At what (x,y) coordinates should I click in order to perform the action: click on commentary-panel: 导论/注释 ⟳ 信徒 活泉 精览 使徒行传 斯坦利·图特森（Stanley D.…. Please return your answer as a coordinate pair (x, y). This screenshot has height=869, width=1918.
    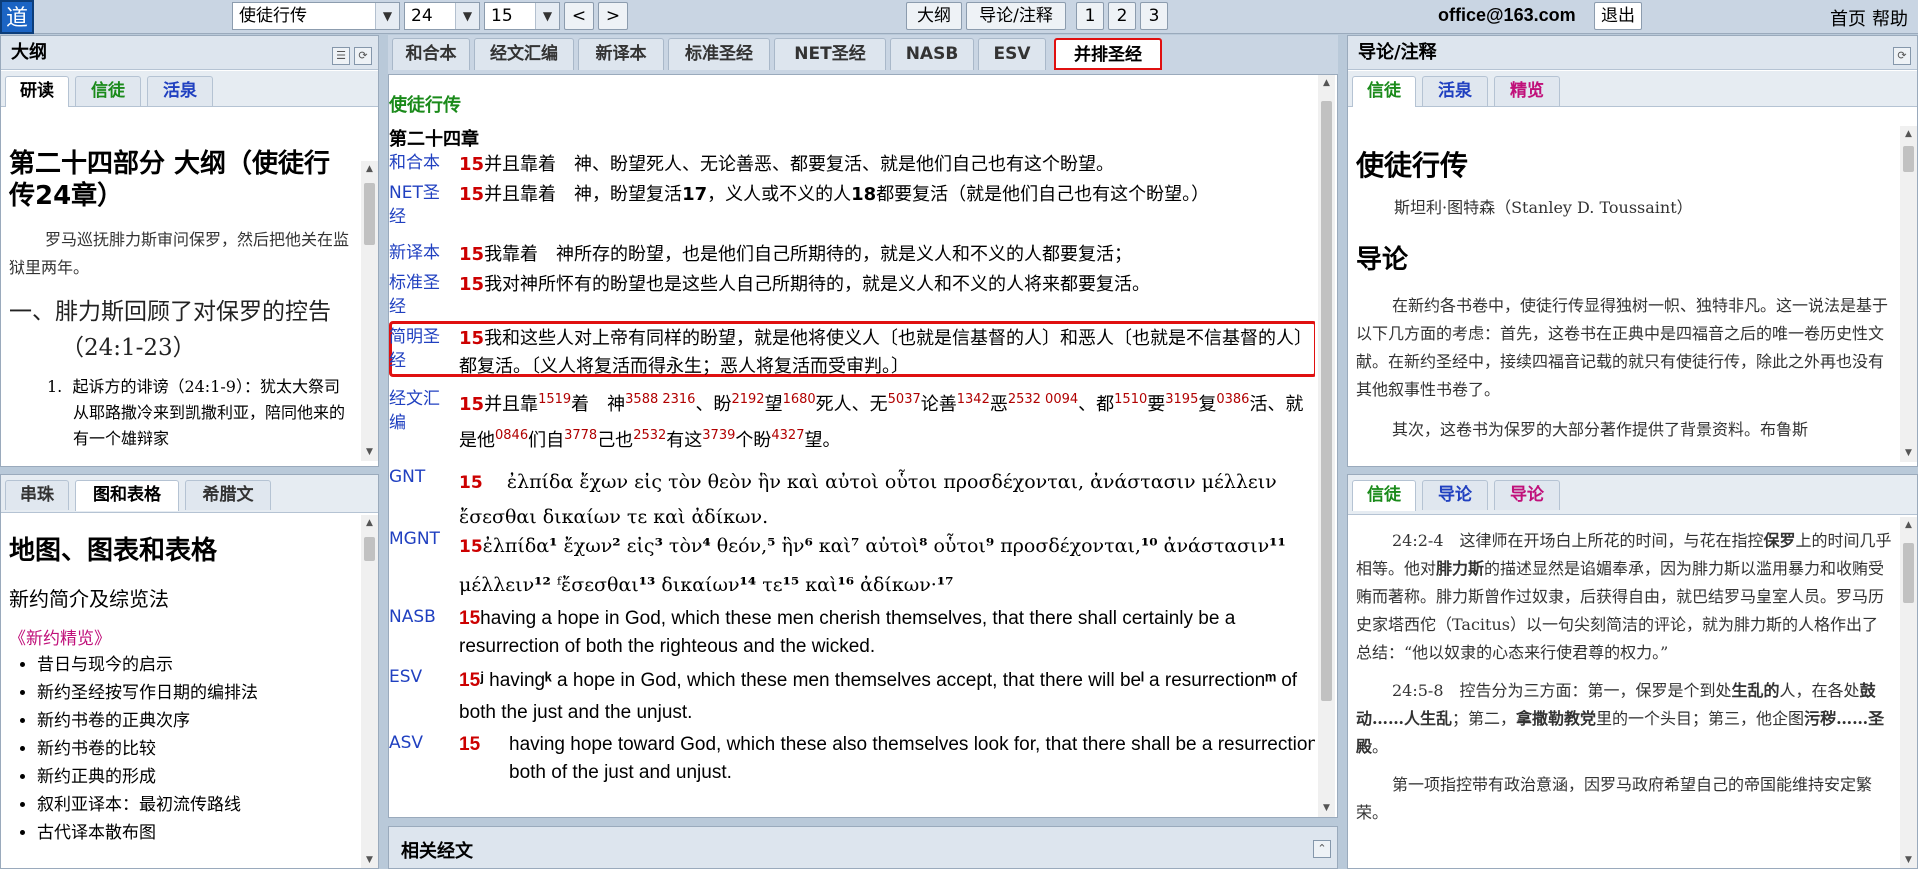
    Looking at the image, I should click on (1632, 251).